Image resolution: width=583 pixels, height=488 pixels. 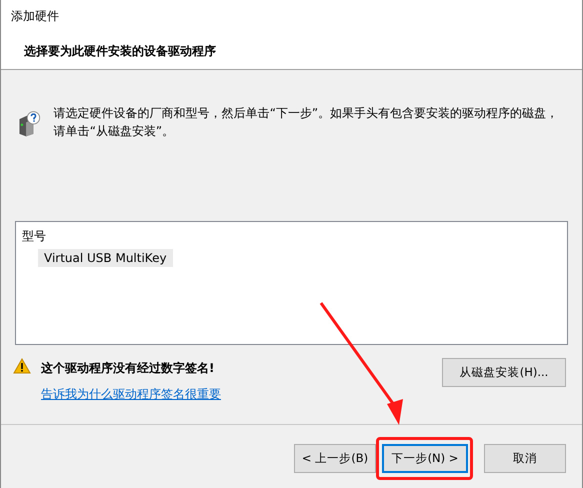 I want to click on instruction-text: 请选定硬件设备的厂商和型号，然后单击“下一步”。如果手头有包含要安装的驱动程序的磁盘，请单击“从磁盘安装”。, so click(x=307, y=122).